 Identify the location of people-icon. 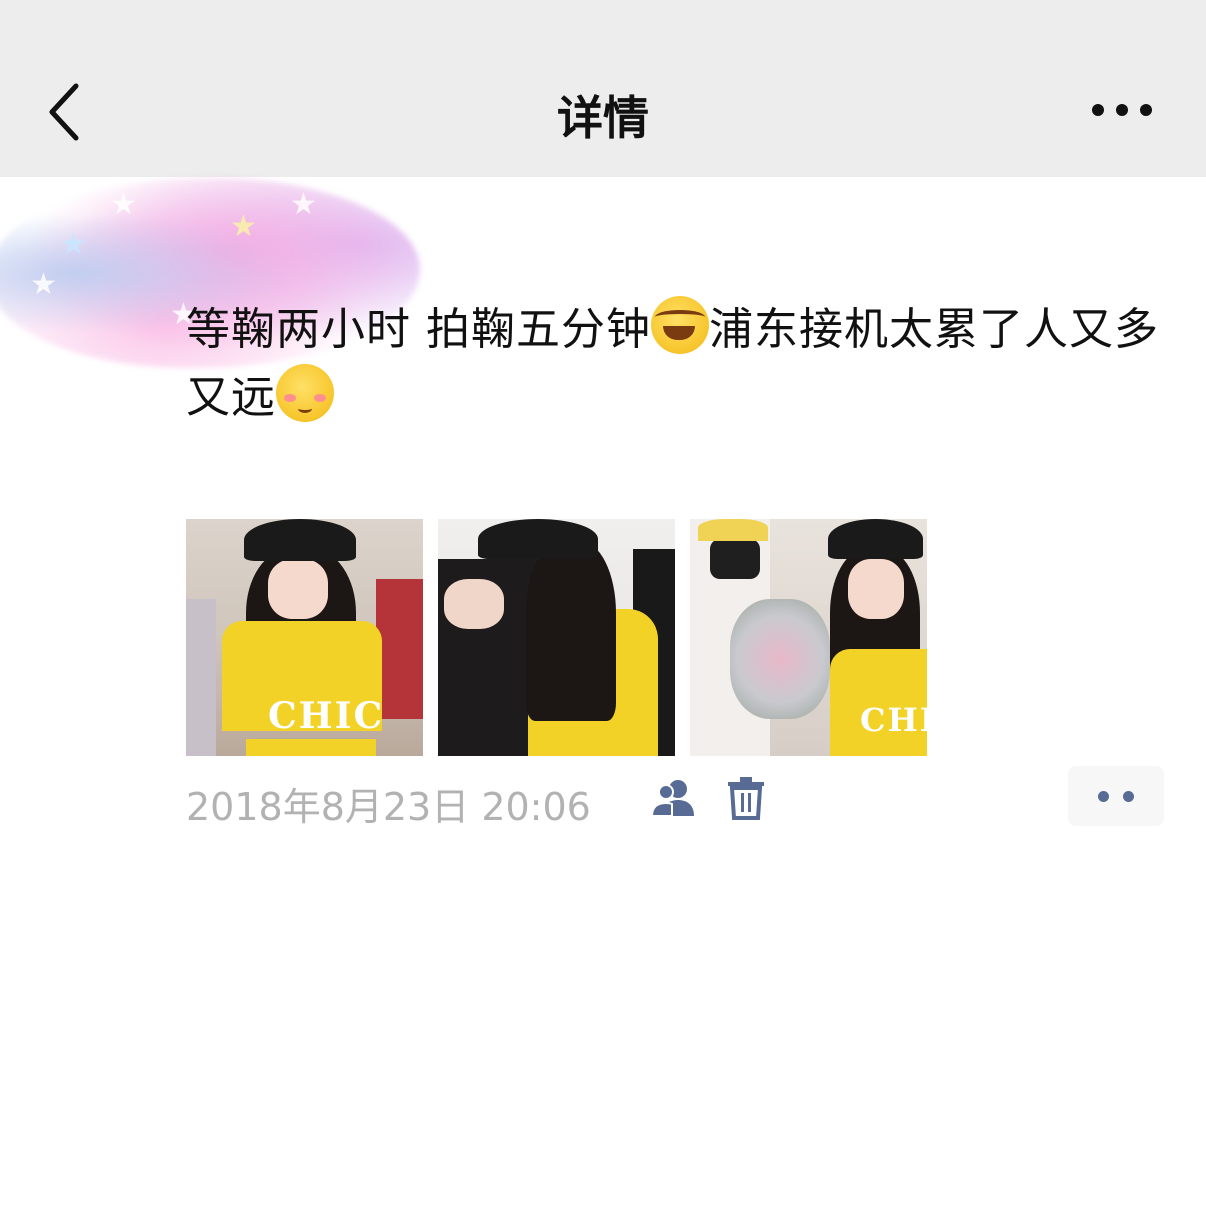
(674, 798).